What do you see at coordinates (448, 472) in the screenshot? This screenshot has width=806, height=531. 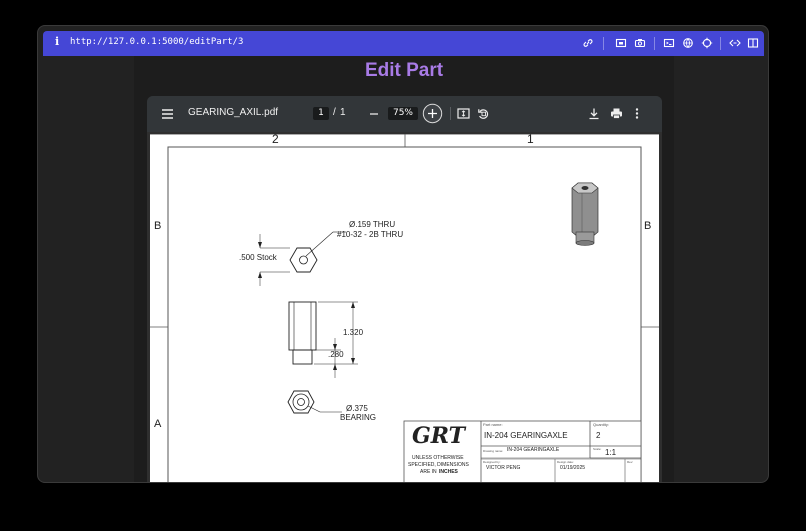 I see `note-units: INCHES` at bounding box center [448, 472].